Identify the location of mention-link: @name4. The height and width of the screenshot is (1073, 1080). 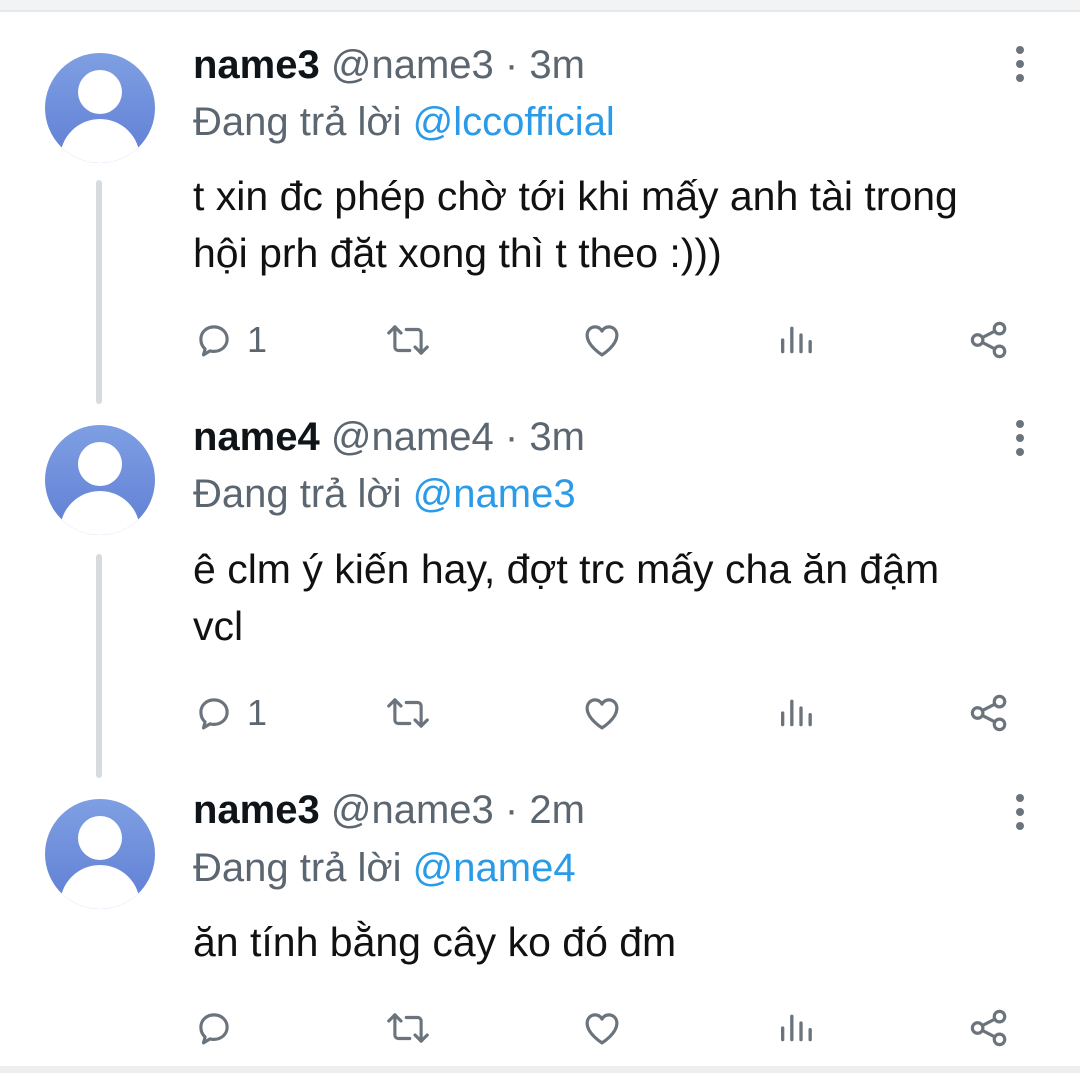
(494, 868).